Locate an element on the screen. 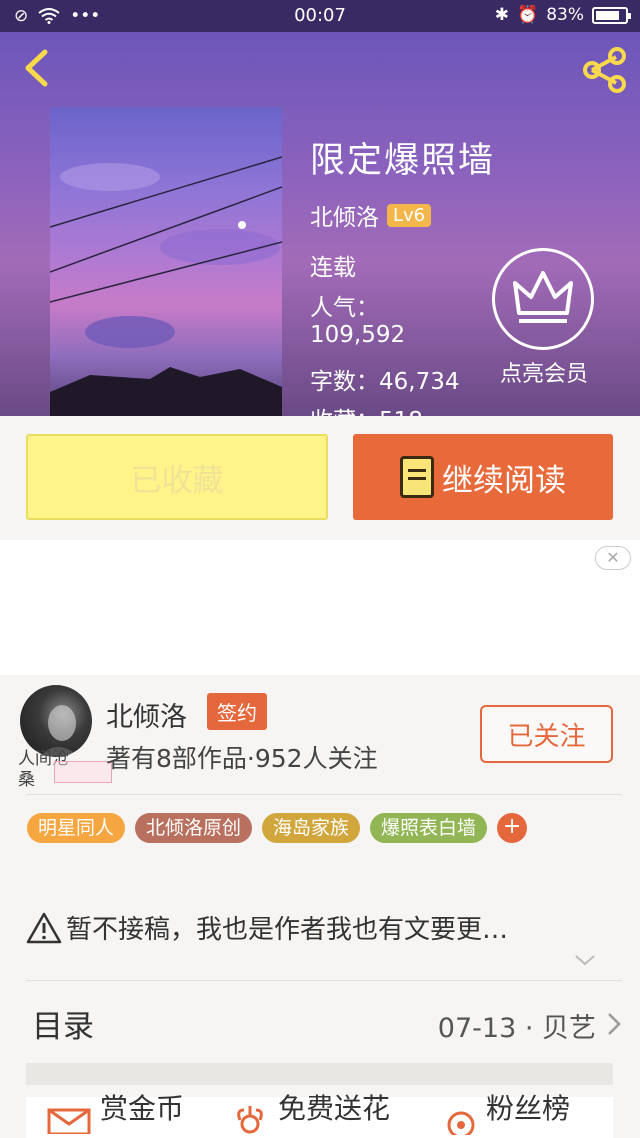  book-author-row: 北倾洛 Lv6 is located at coordinates (371, 215).